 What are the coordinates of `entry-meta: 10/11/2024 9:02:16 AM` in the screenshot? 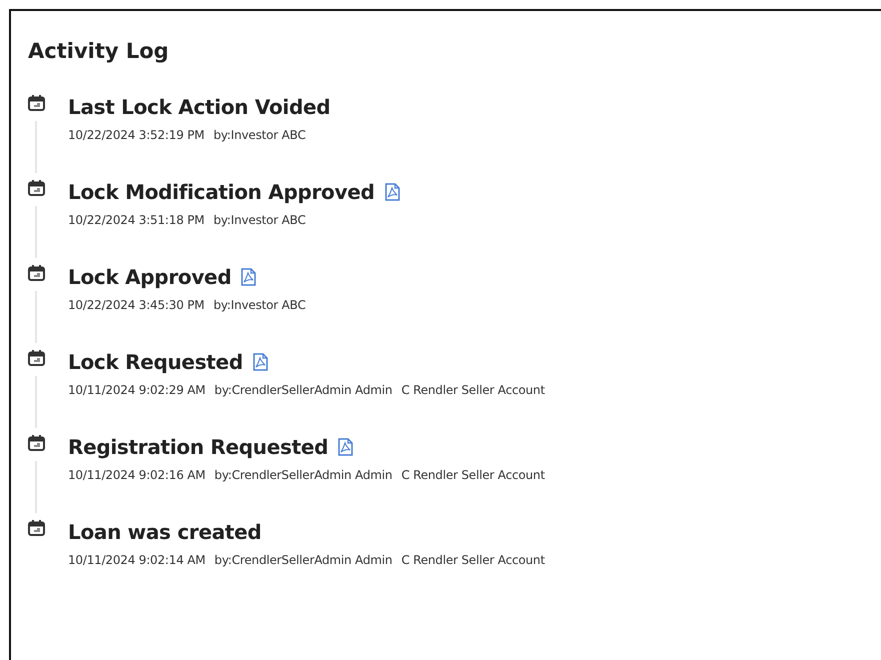 It's located at (137, 475).